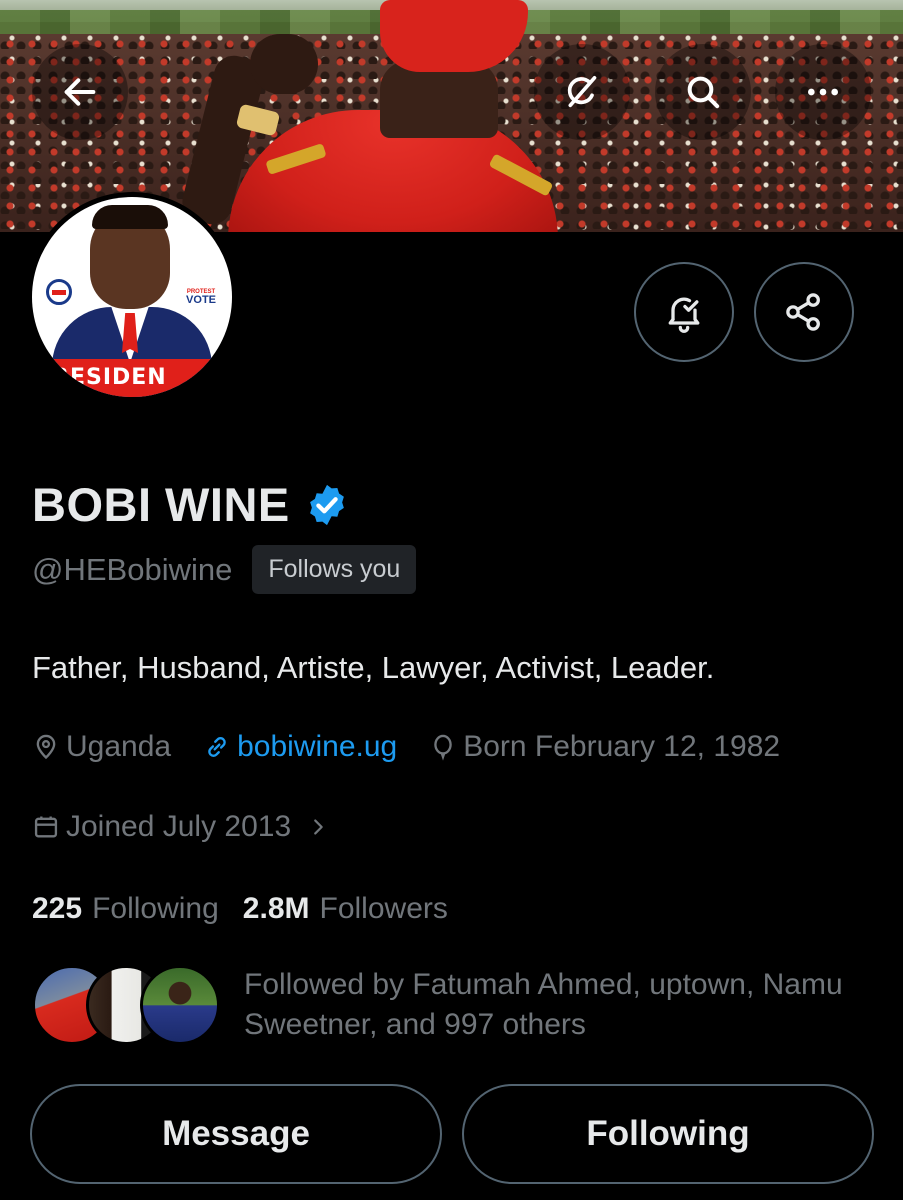 The width and height of the screenshot is (903, 1200). What do you see at coordinates (318, 827) in the screenshot?
I see `chevron-right-icon` at bounding box center [318, 827].